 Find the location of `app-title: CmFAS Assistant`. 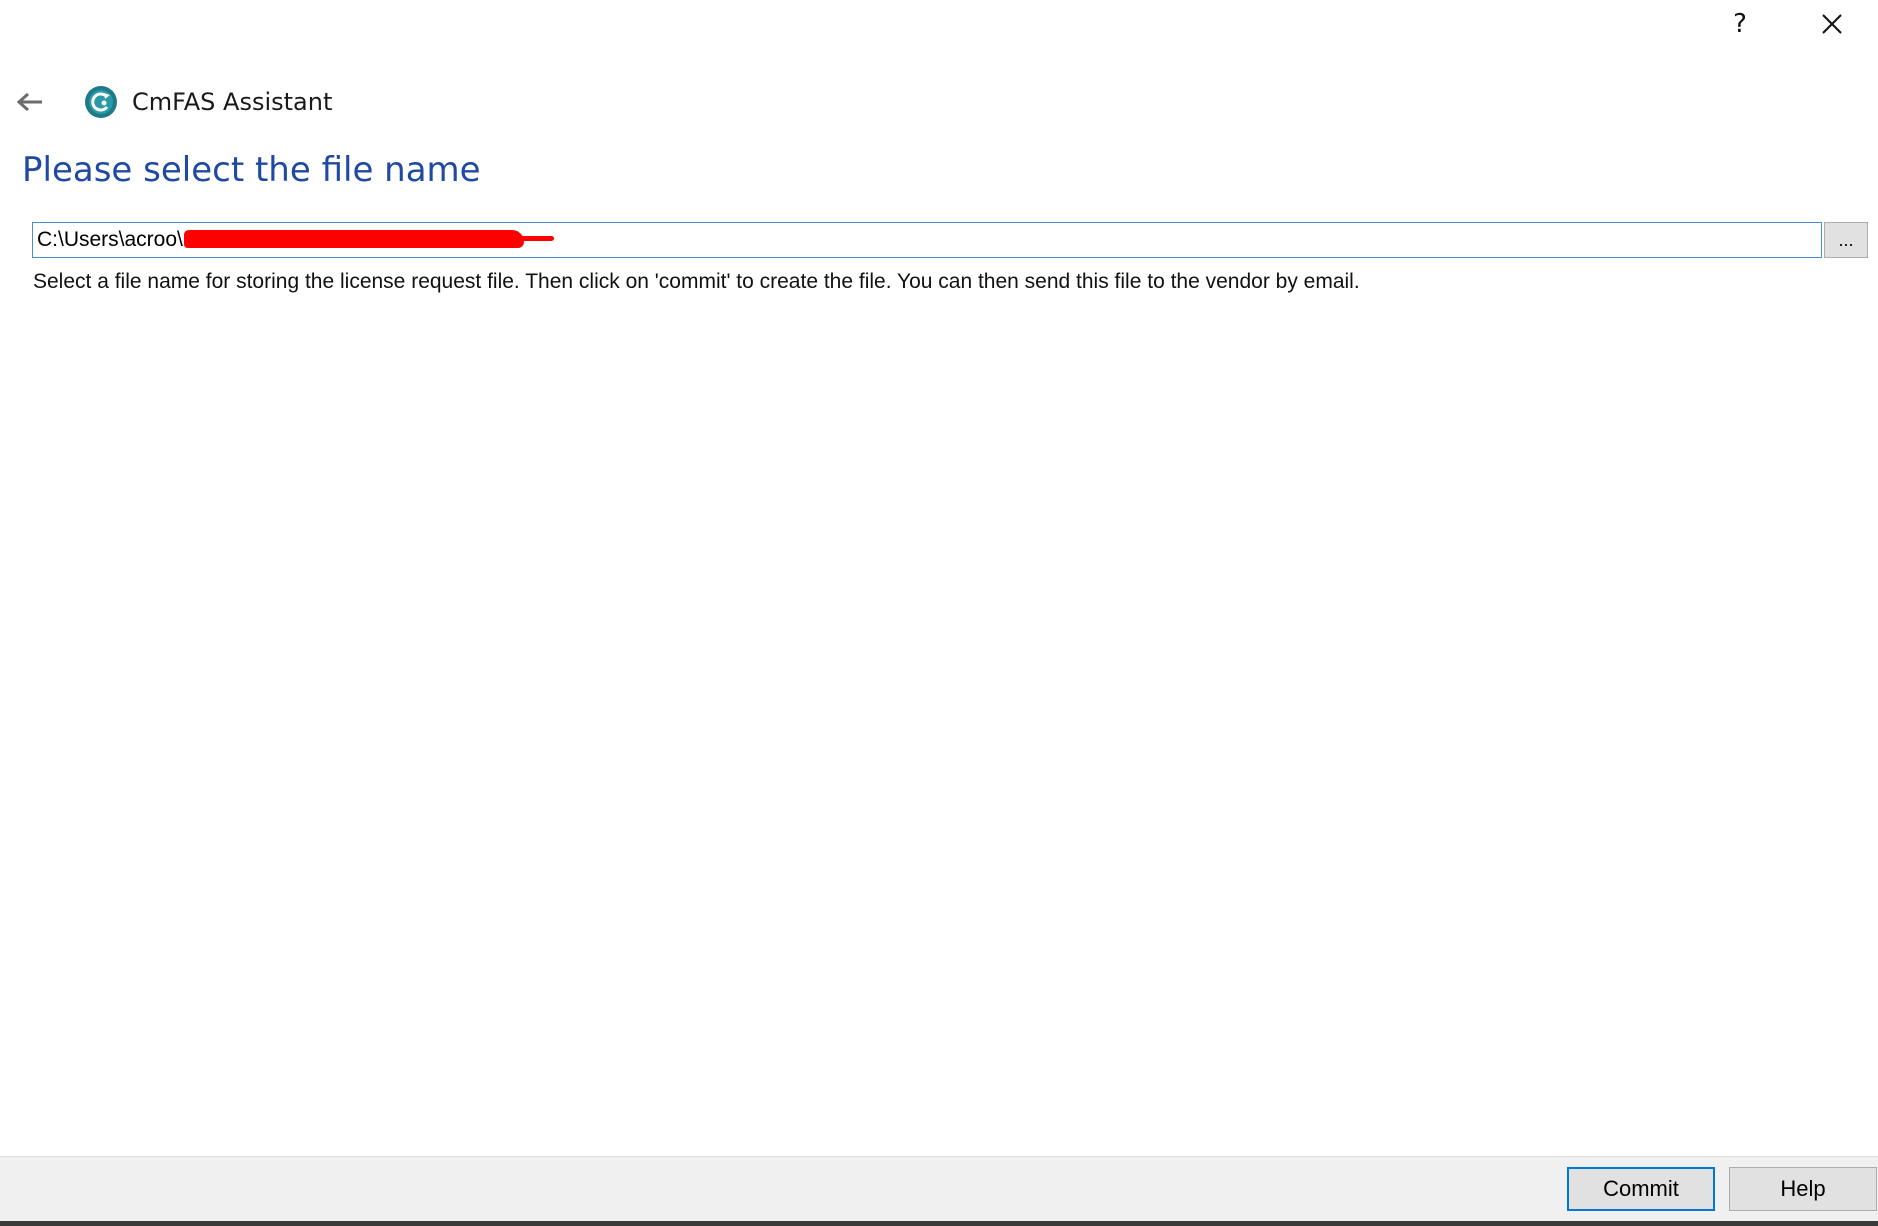

app-title: CmFAS Assistant is located at coordinates (232, 102).